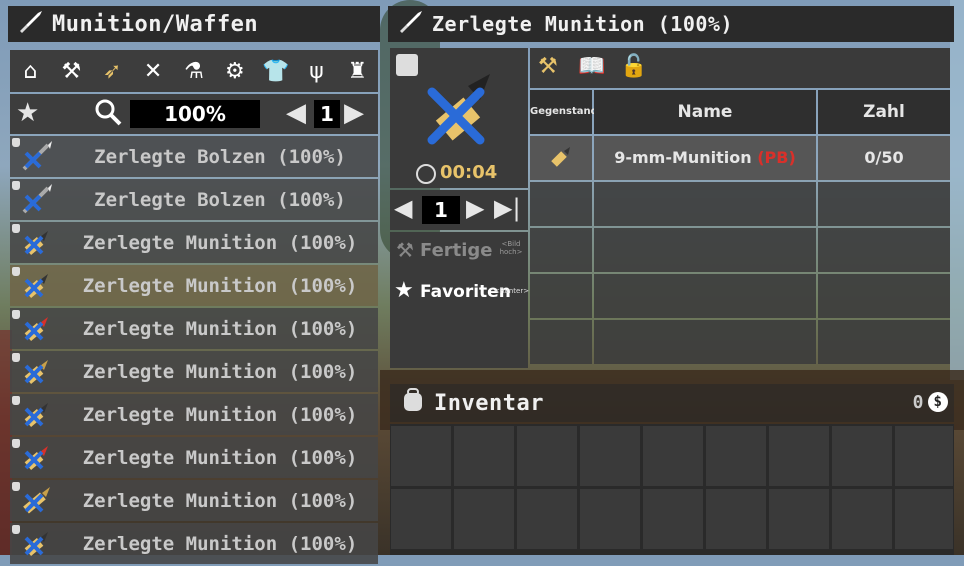 This screenshot has width=964, height=566. Describe the element at coordinates (235, 71) in the screenshot. I see `gears-icon: ⚙` at that location.